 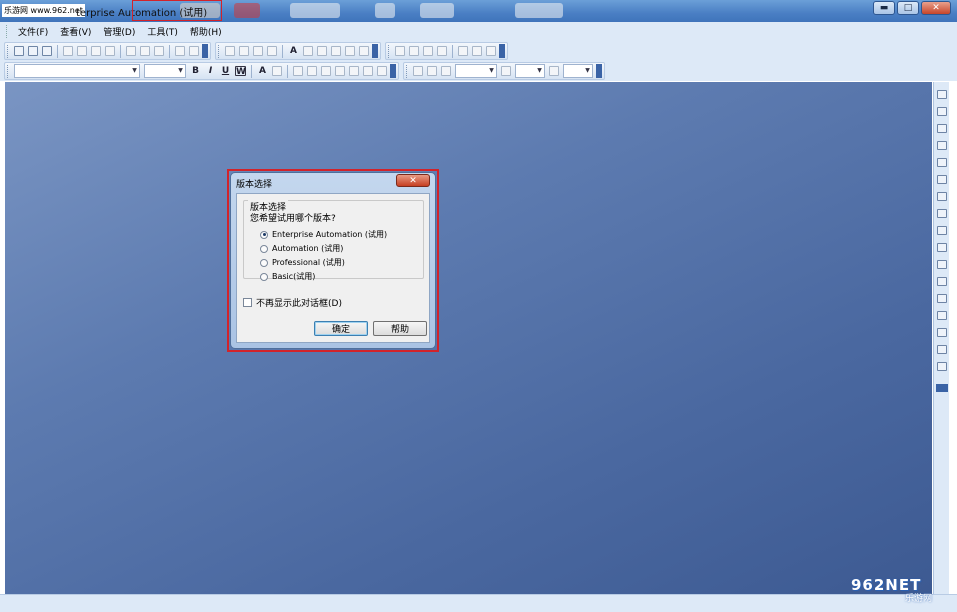 I want to click on close-button: ✕, so click(x=936, y=8).